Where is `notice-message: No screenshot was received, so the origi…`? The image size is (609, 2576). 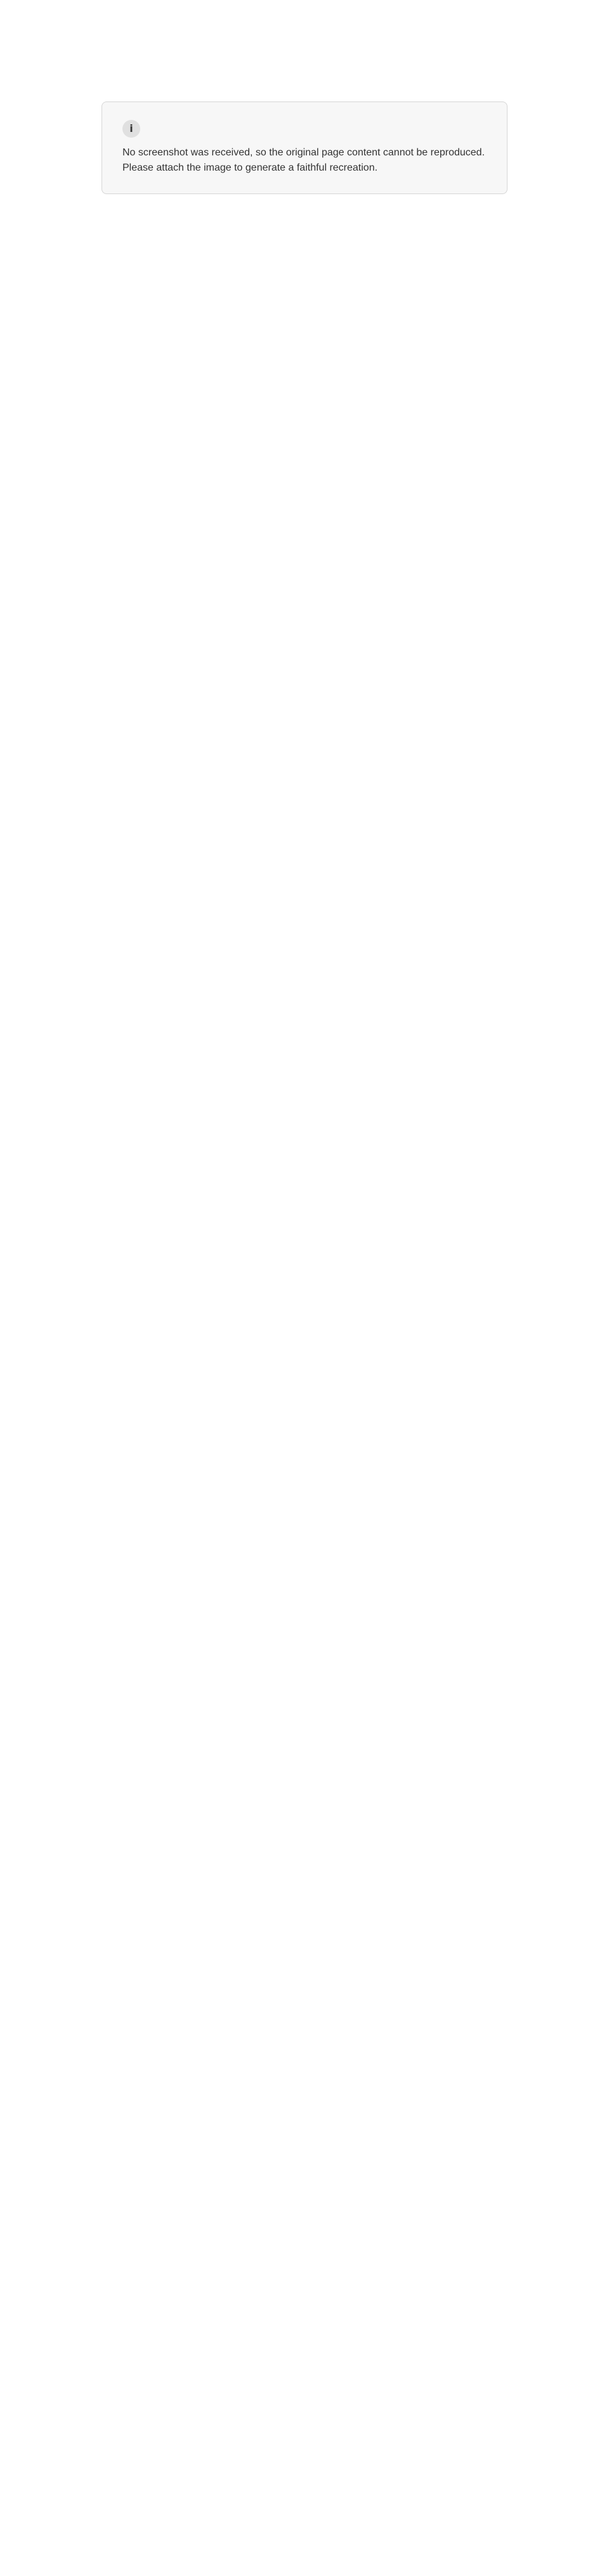 notice-message: No screenshot was received, so the origi… is located at coordinates (303, 160).